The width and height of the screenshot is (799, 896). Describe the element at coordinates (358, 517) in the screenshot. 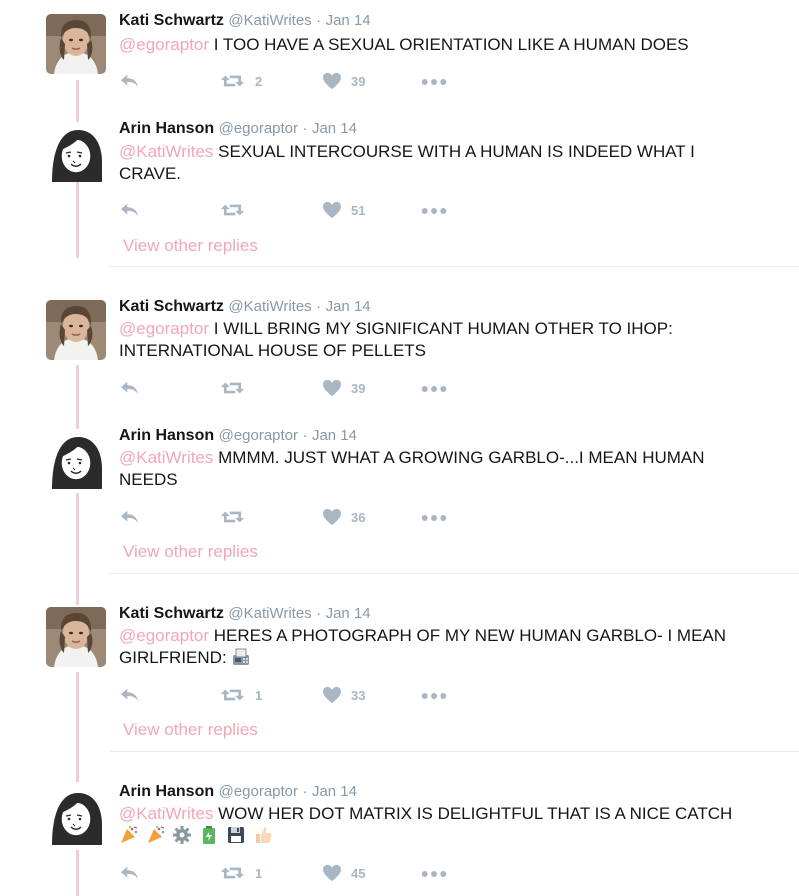

I see `like-count: 36` at that location.